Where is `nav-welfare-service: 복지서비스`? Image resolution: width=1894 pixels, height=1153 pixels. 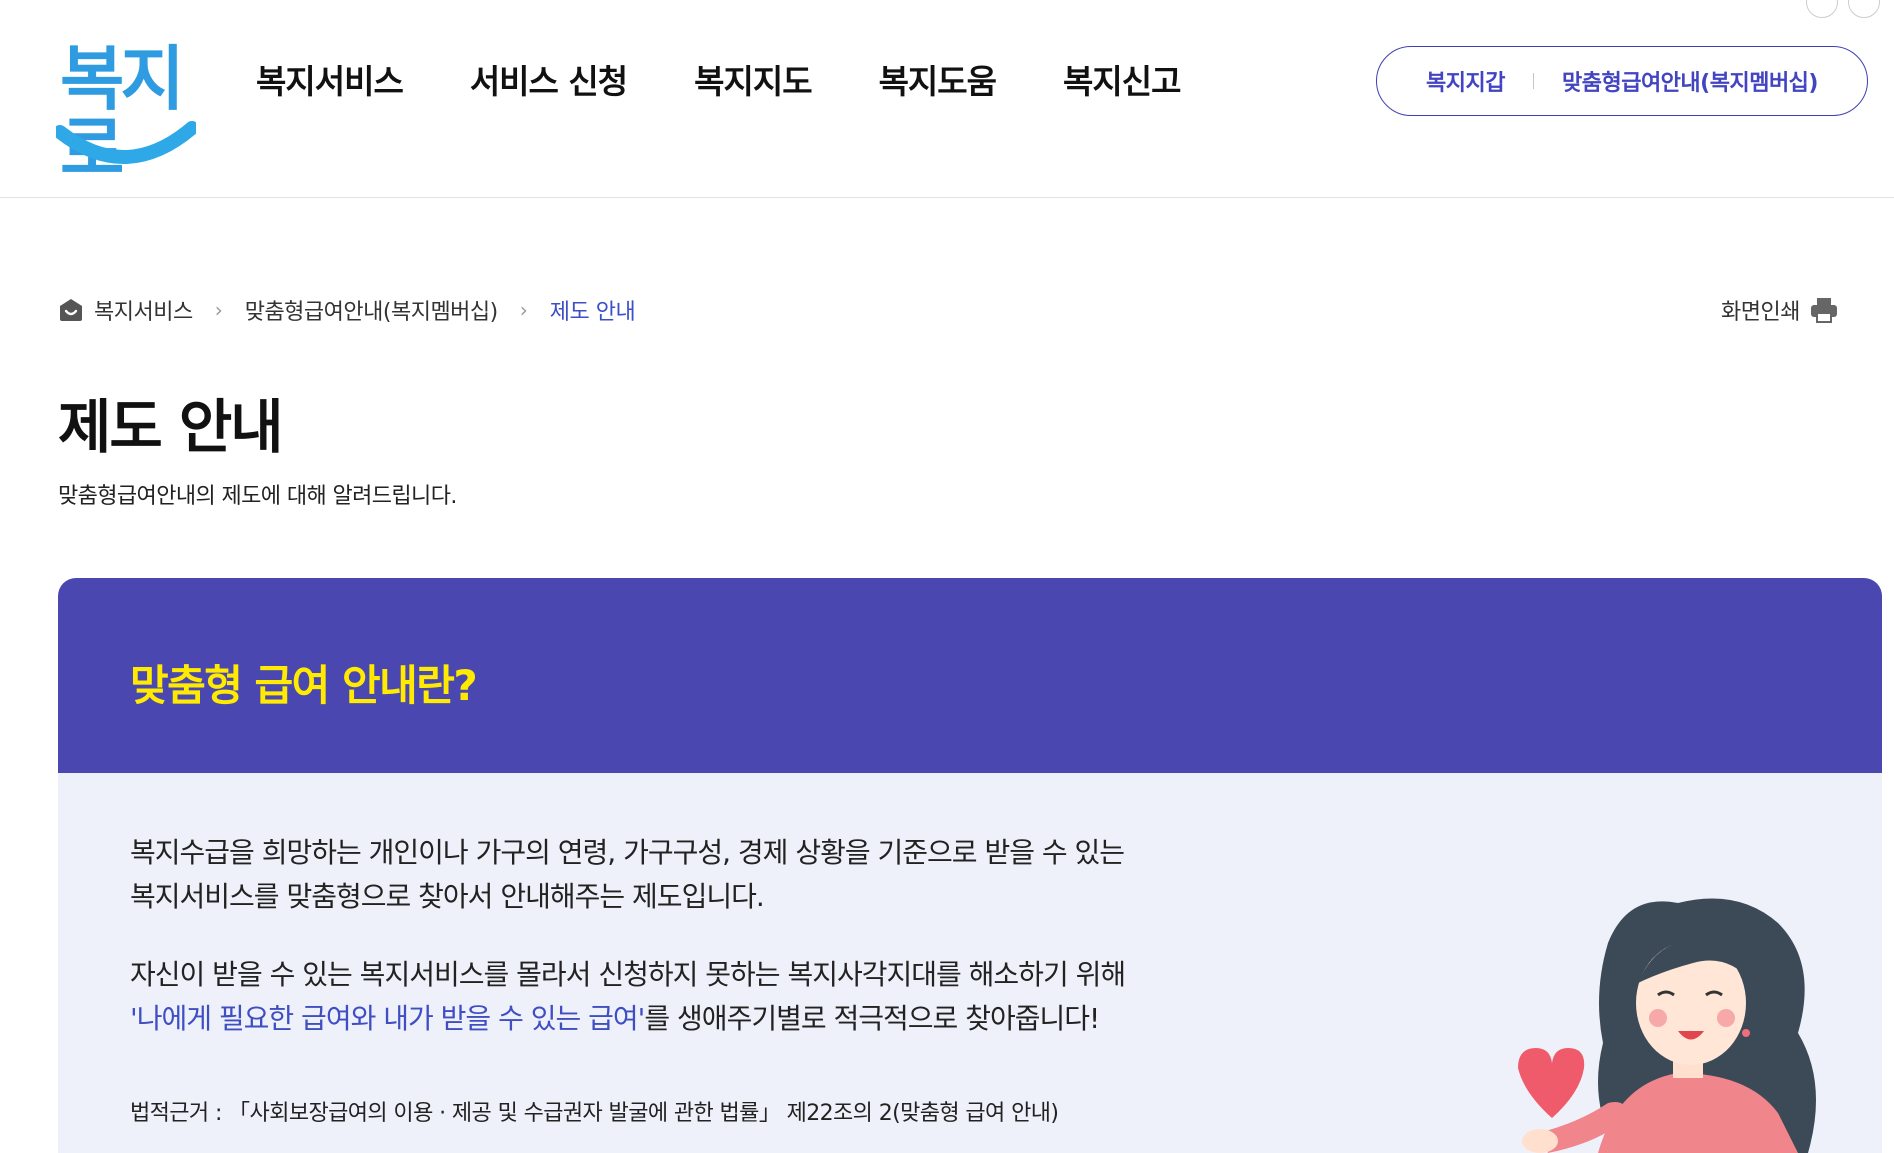
nav-welfare-service: 복지서비스 is located at coordinates (330, 82).